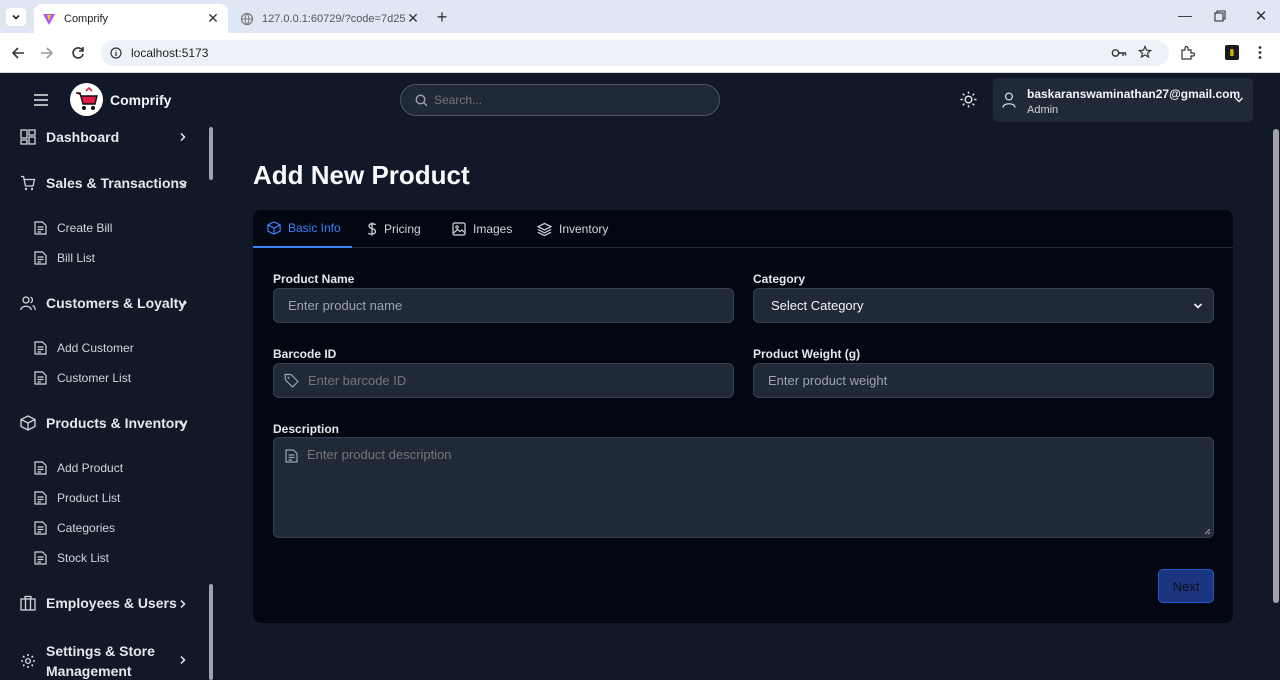  What do you see at coordinates (95, 348) in the screenshot?
I see `sidebar-label: Add Customer` at bounding box center [95, 348].